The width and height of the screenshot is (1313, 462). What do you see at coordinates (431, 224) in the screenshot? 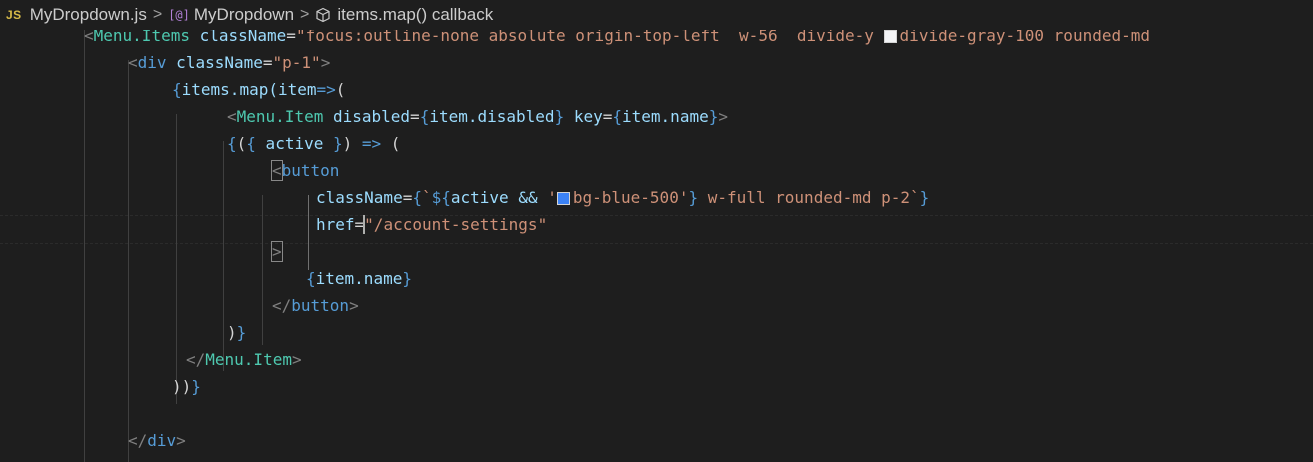
I see `code-line-8: href="/account-settings"` at bounding box center [431, 224].